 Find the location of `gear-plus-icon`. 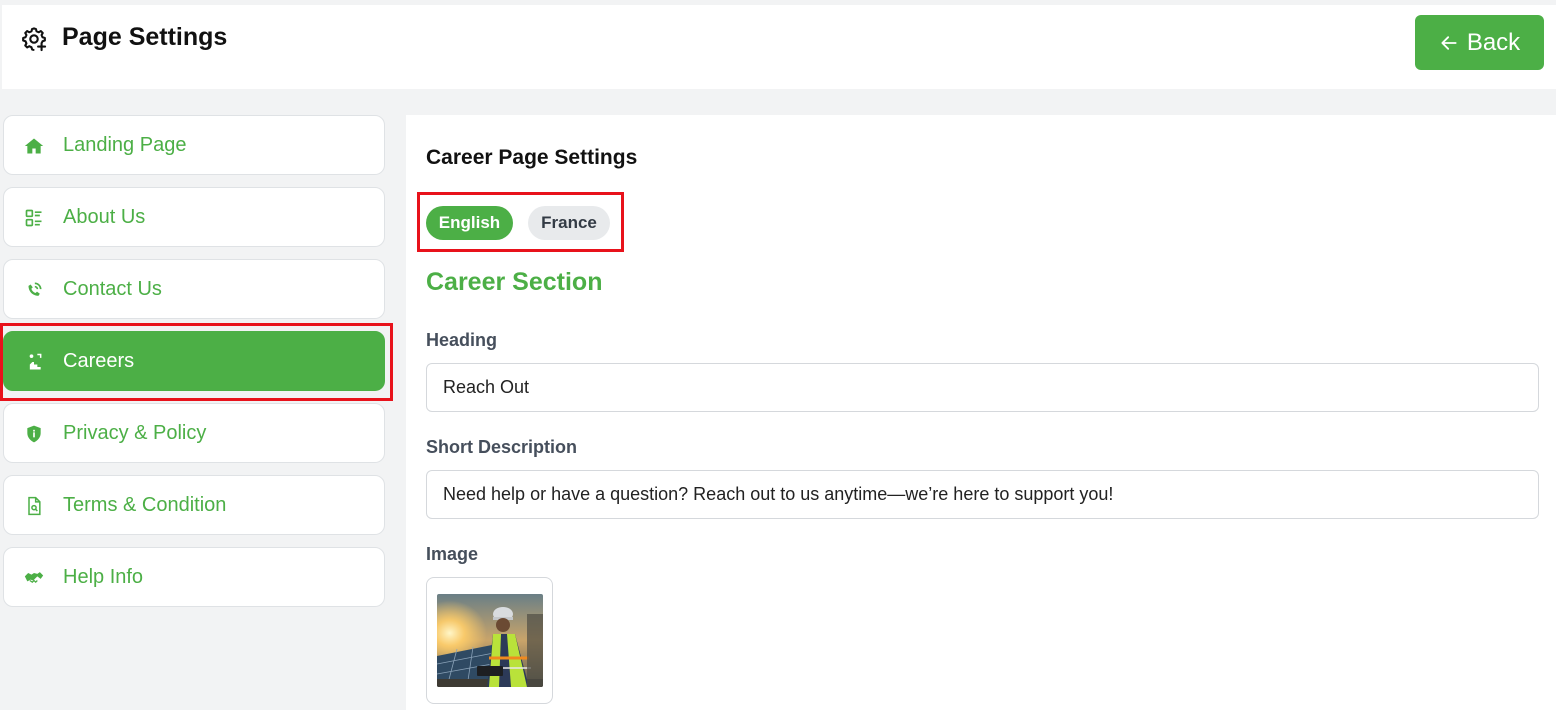

gear-plus-icon is located at coordinates (34, 39).